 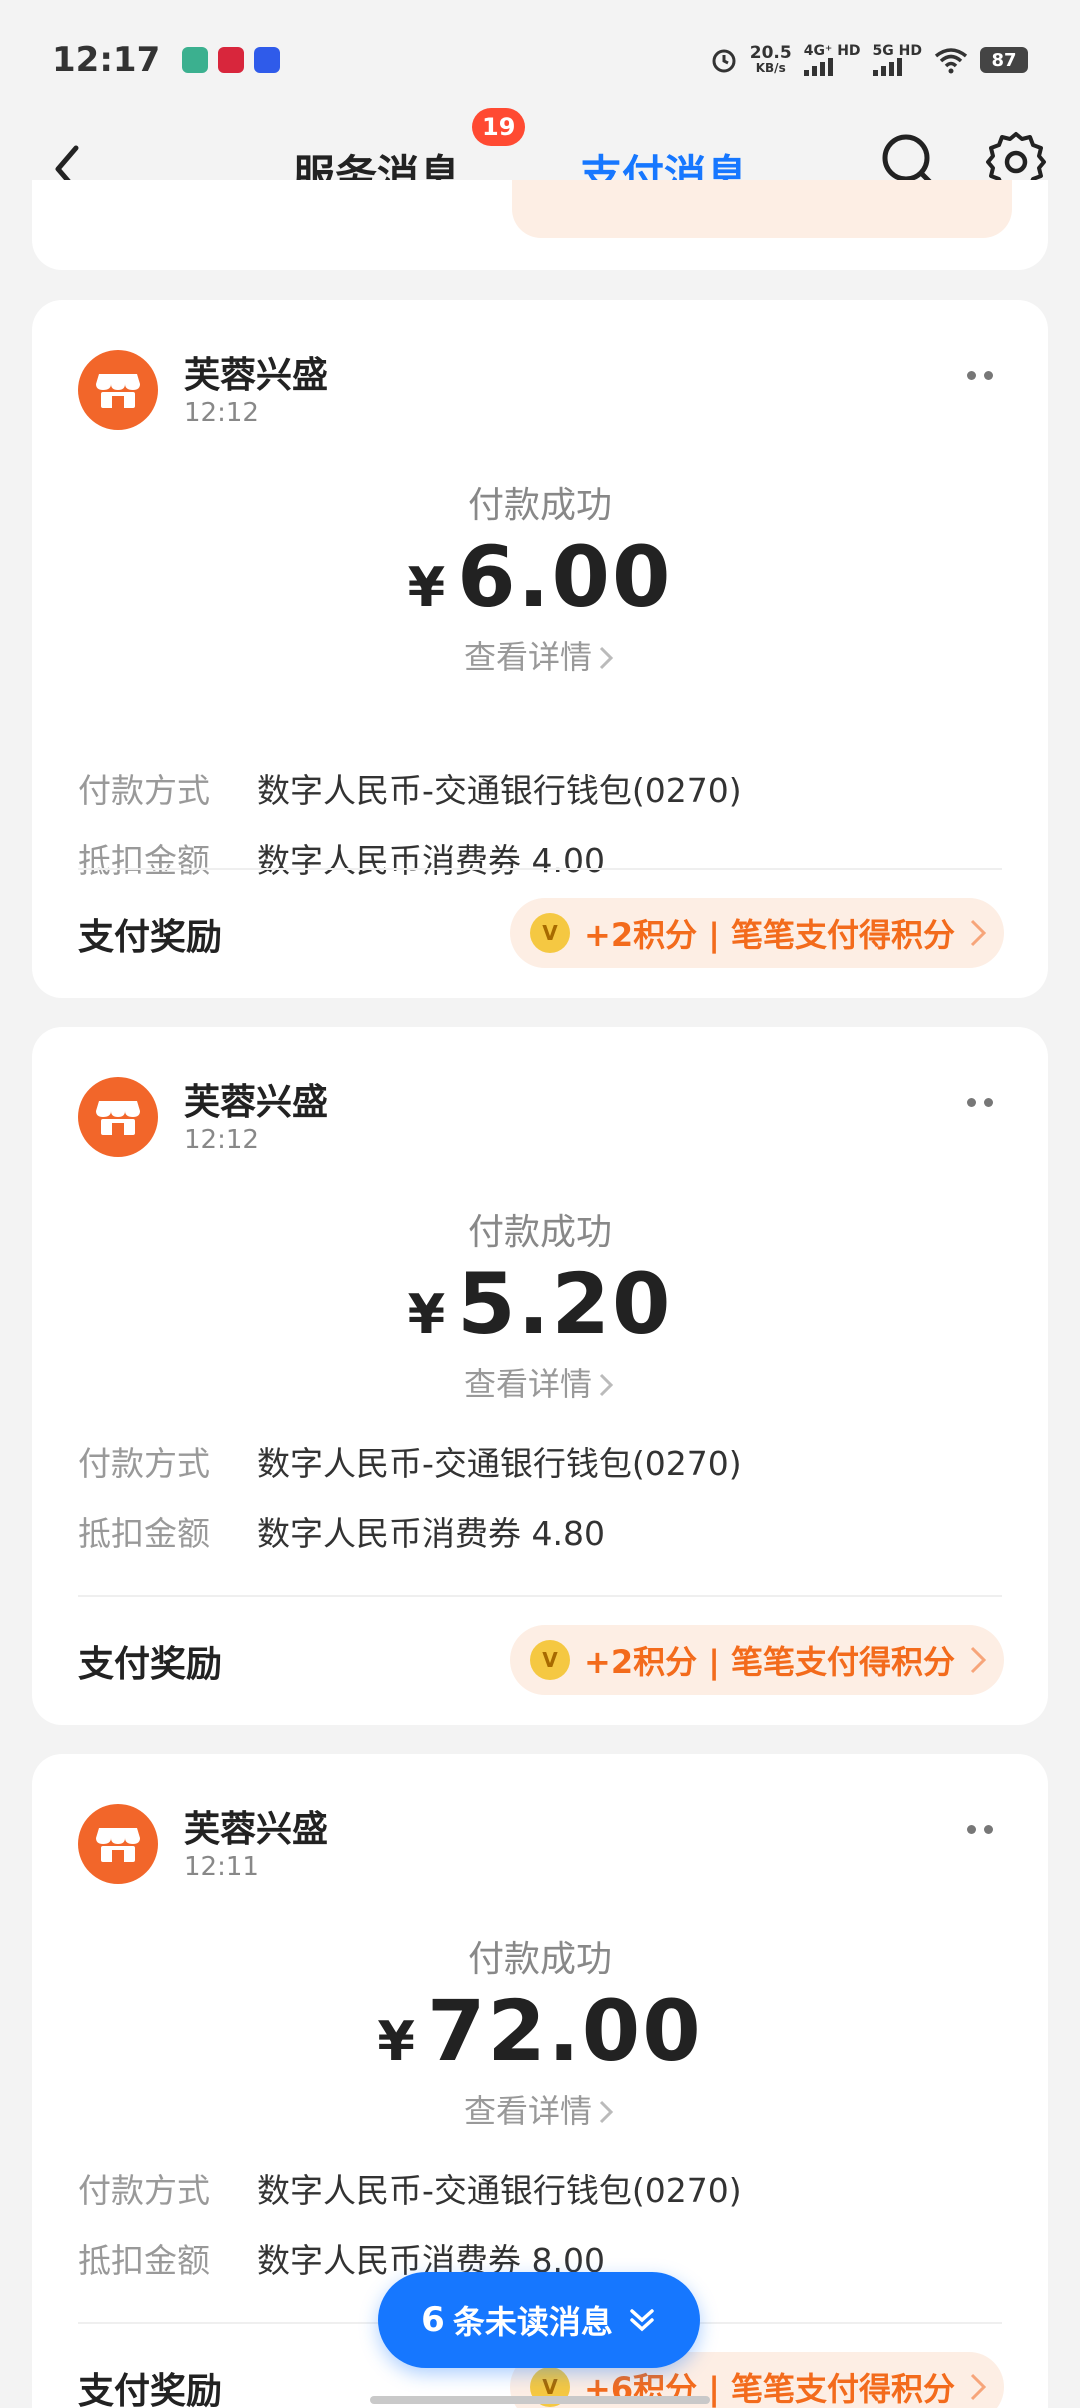 I want to click on amount-value: 5.20, so click(x=565, y=1304).